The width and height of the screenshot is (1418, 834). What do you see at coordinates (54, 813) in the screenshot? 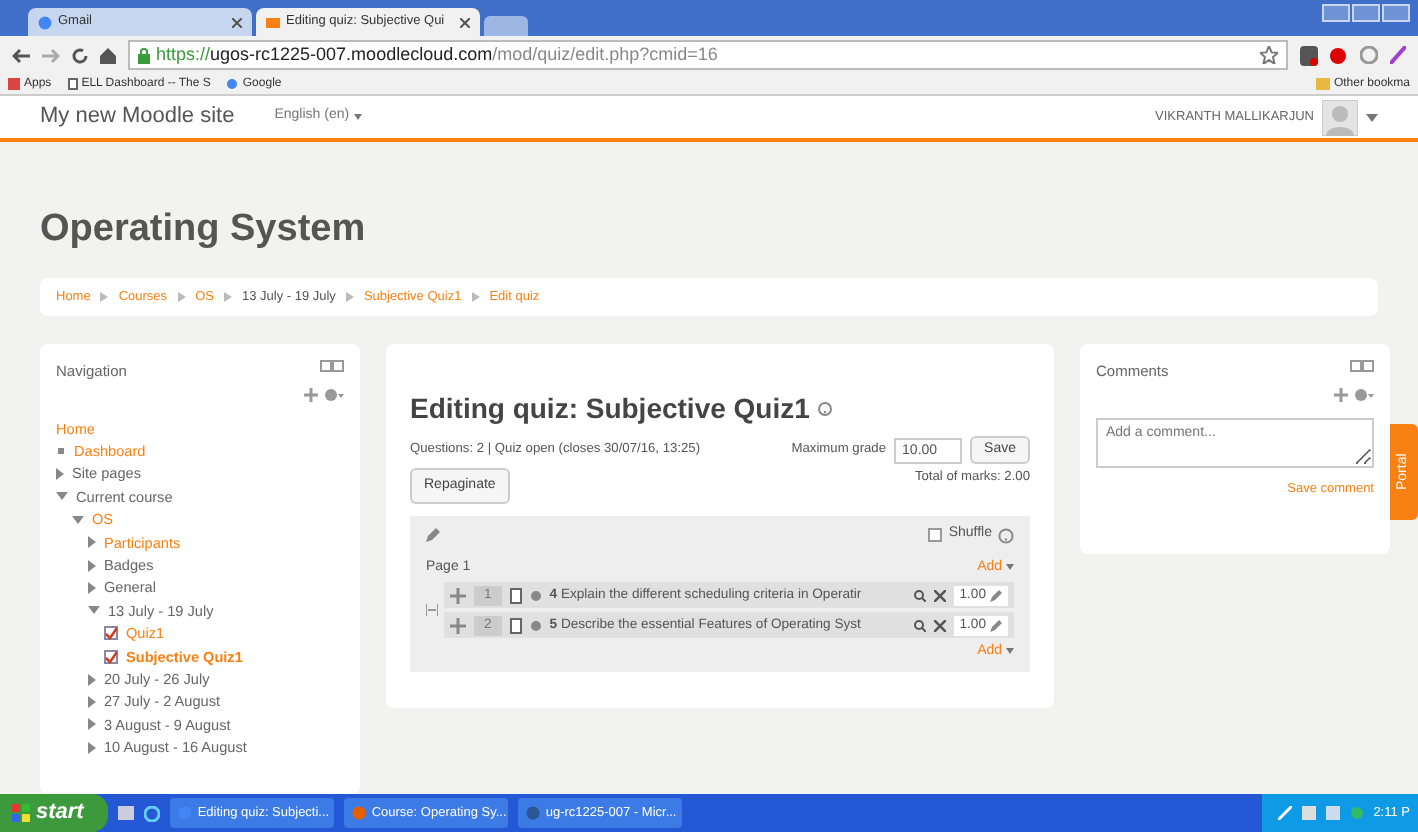
I see `start-button: start` at bounding box center [54, 813].